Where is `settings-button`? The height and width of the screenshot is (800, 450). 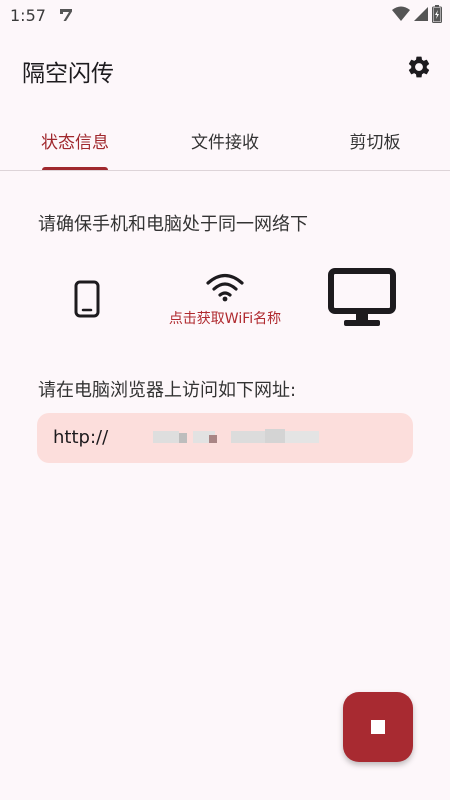
settings-button is located at coordinates (419, 69).